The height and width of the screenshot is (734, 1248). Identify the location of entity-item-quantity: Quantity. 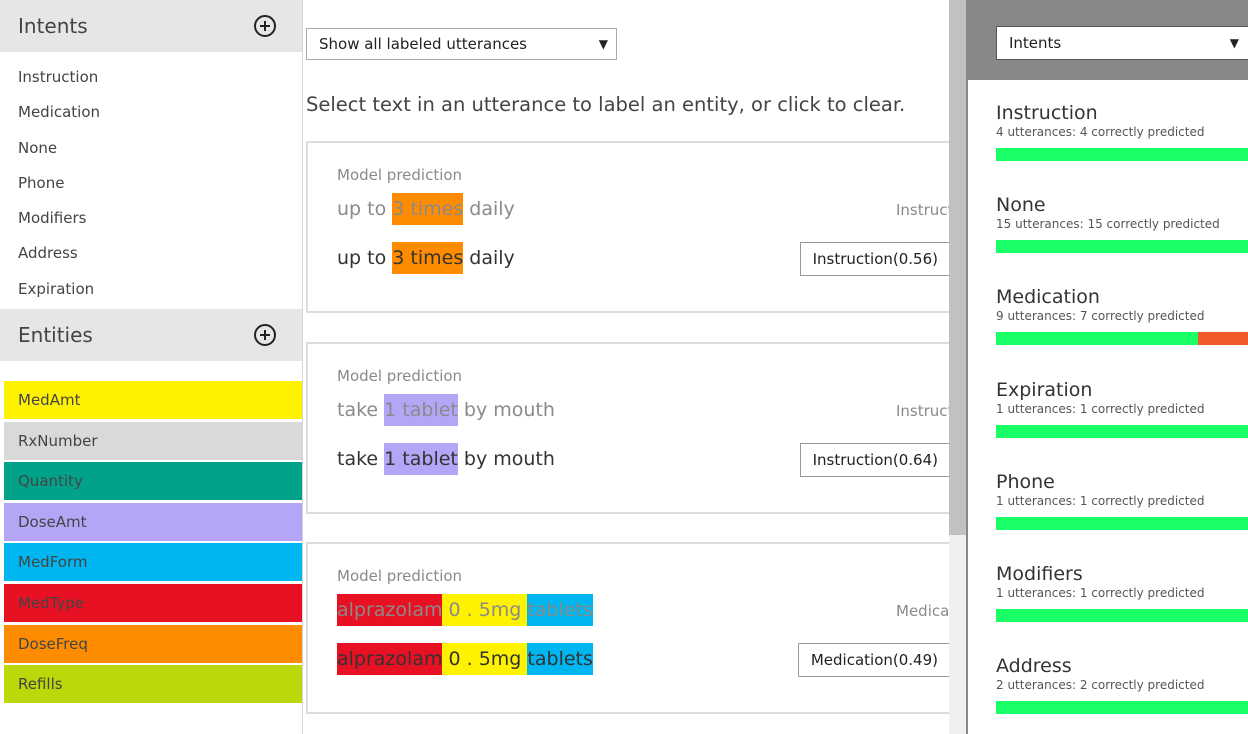
(153, 481).